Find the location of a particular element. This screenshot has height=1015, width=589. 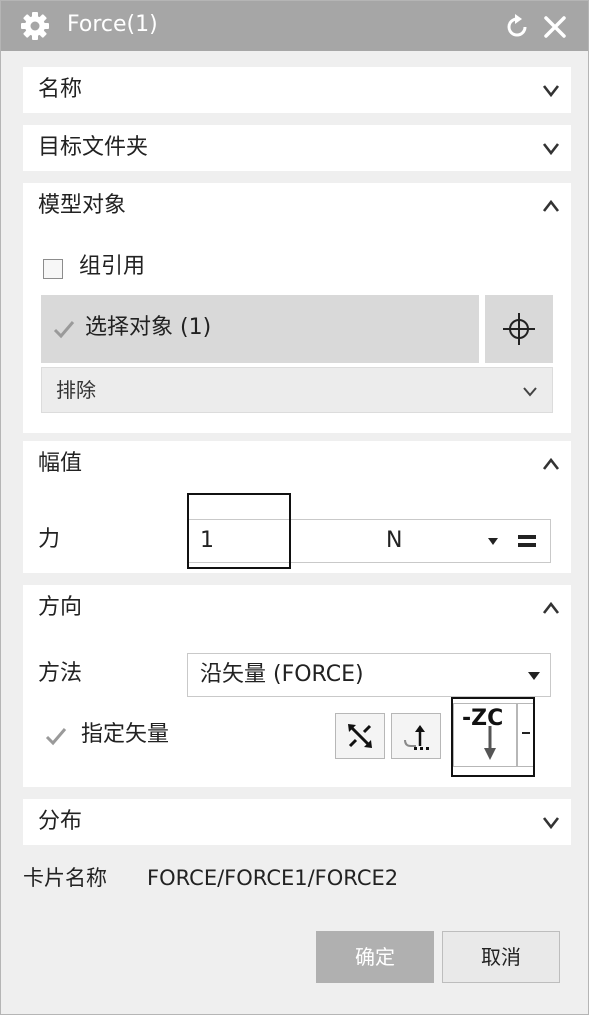

section-header: 幅值 is located at coordinates (297, 464).